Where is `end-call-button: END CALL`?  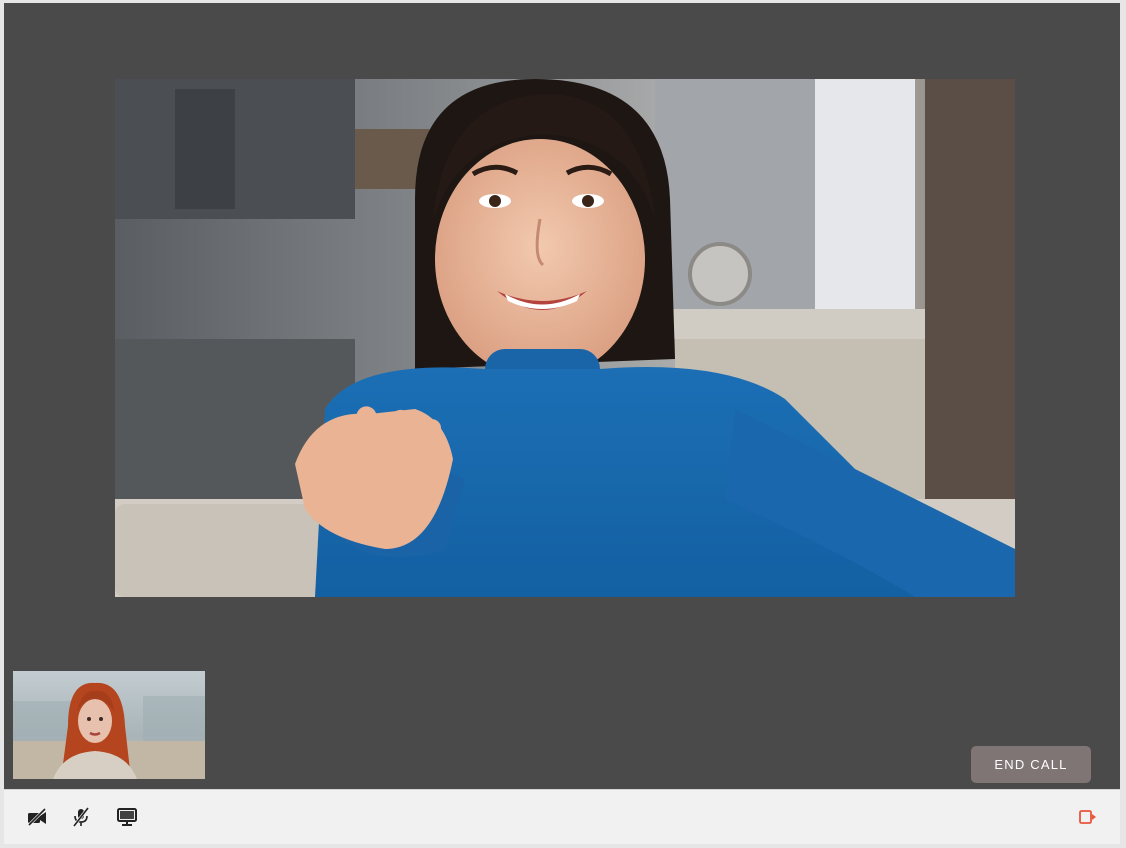
end-call-button: END CALL is located at coordinates (1031, 764).